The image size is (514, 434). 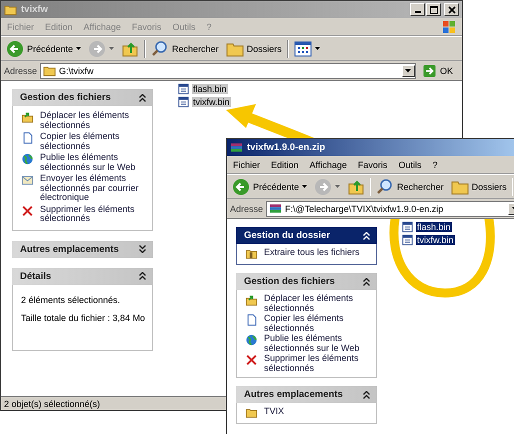 What do you see at coordinates (303, 49) in the screenshot?
I see `views-icon` at bounding box center [303, 49].